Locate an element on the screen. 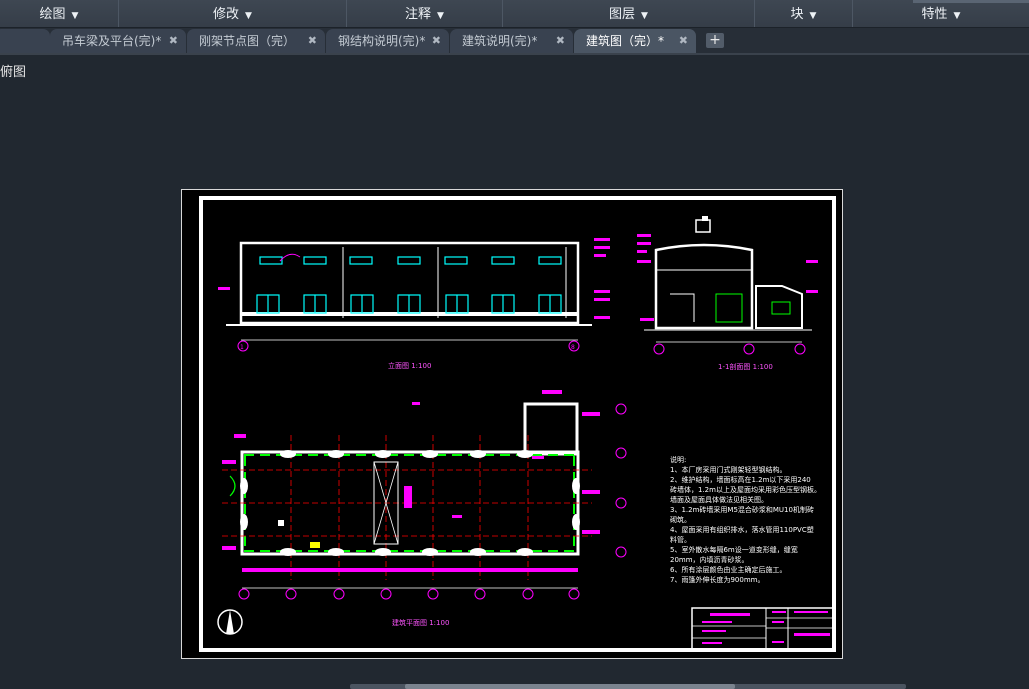 The image size is (1029, 689). note-line: 20mm，内填沥青砂浆。 is located at coordinates (709, 559).